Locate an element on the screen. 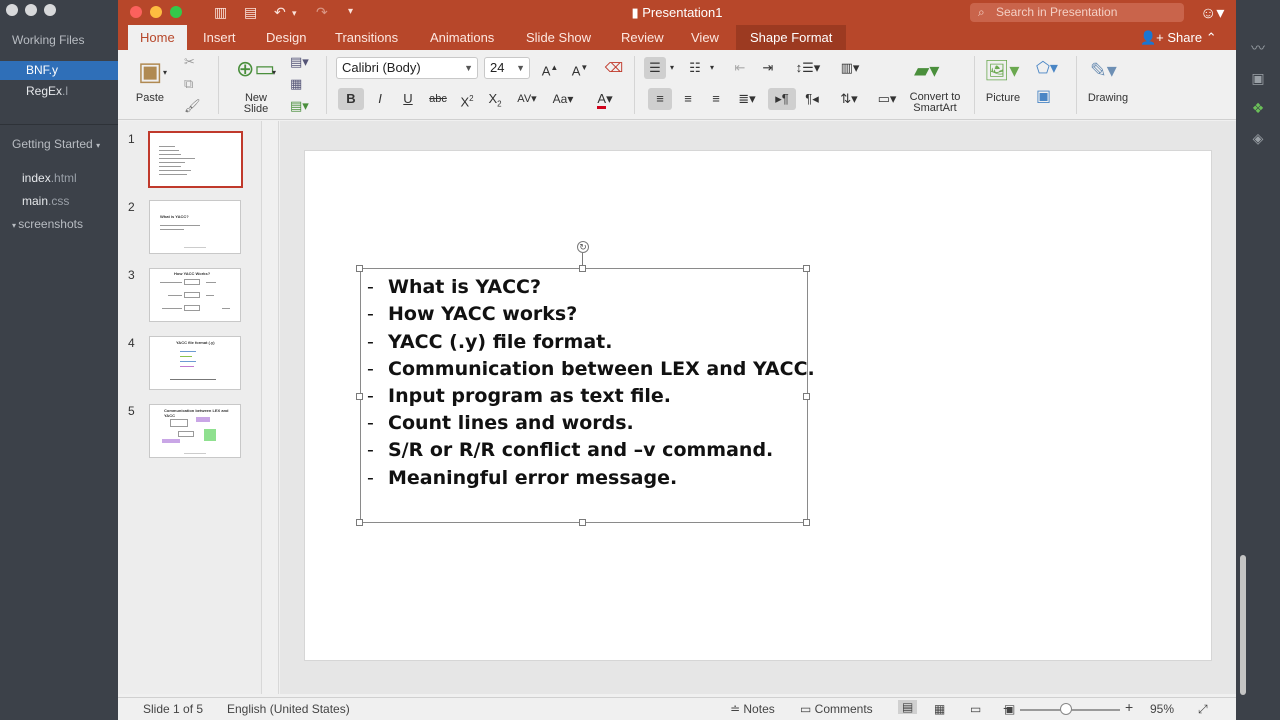 The height and width of the screenshot is (720, 1280). copy-icon: ⧉ is located at coordinates (188, 84).